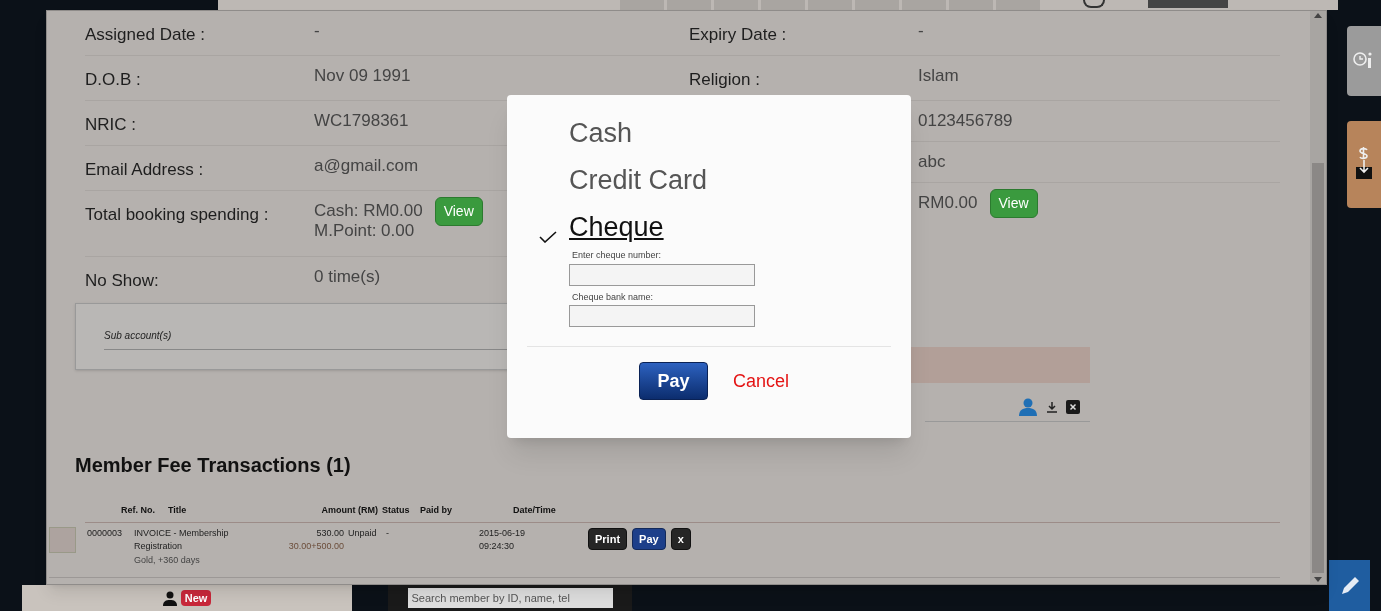 This screenshot has height=611, width=1381. I want to click on payment-method-option: Cash, so click(601, 133).